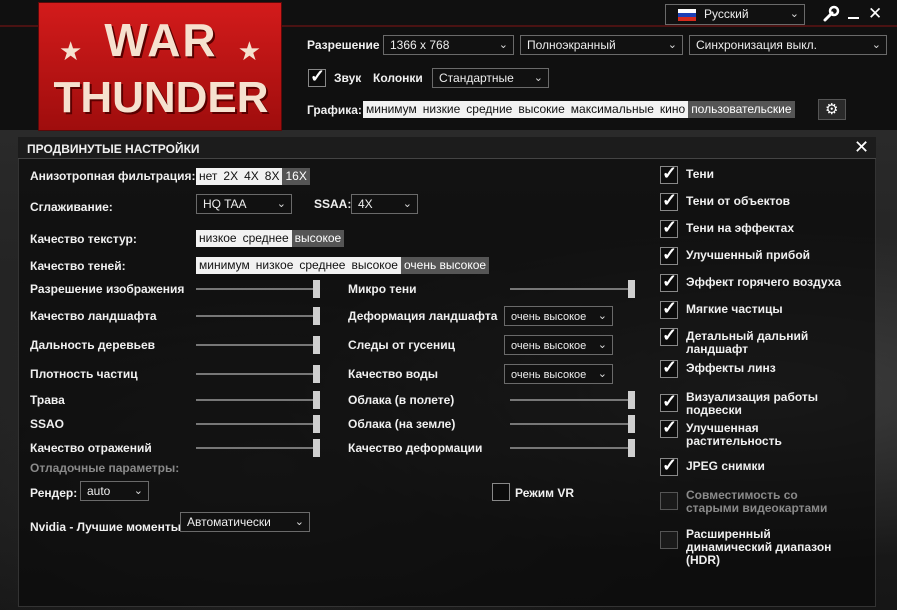 The width and height of the screenshot is (897, 610). I want to click on graphics-preset-option: минимум, so click(391, 109).